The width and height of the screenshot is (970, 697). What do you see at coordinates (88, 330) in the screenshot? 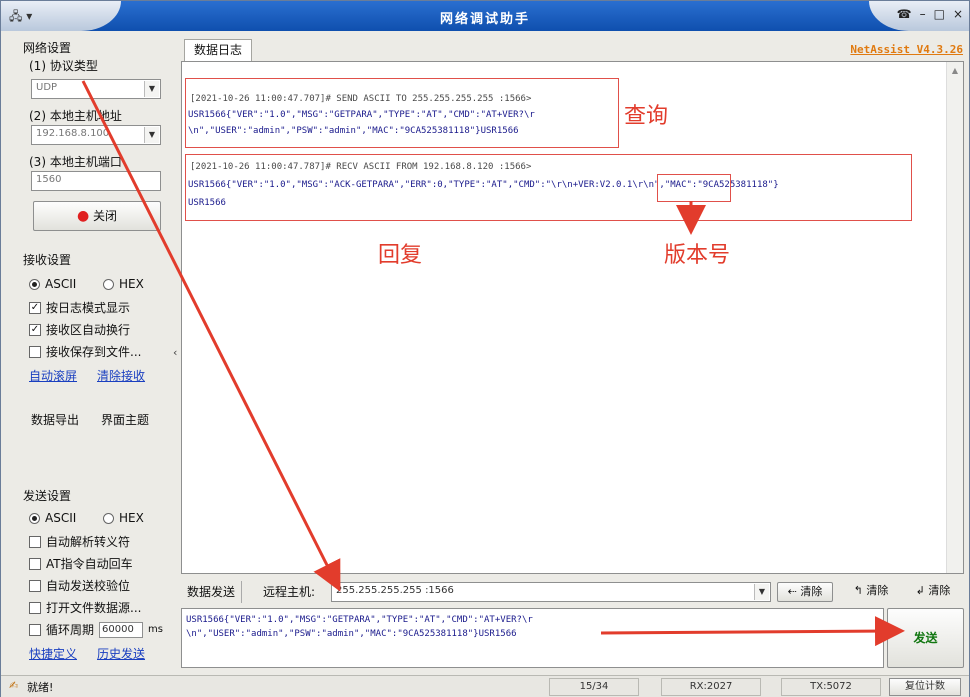
I see `auto-wrap-label: 接收区自动换行` at bounding box center [88, 330].